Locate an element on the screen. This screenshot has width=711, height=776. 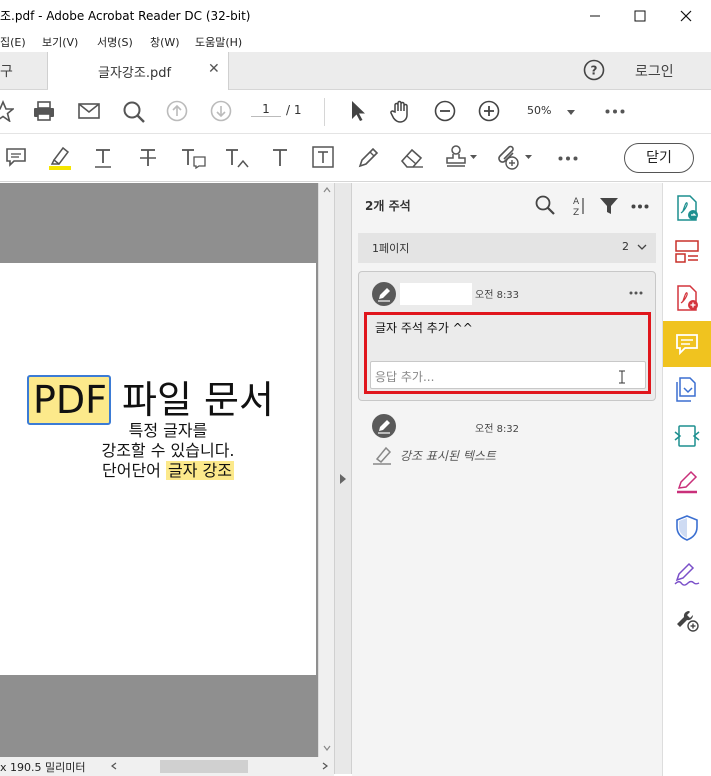
title-bar: 조.pdf - Adobe Acrobat Reader DC (32-bit) is located at coordinates (355, 16).